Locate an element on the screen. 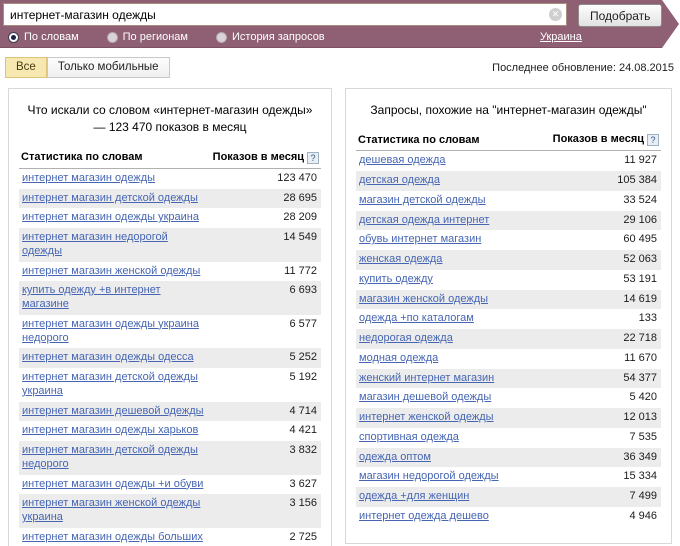 The width and height of the screenshot is (680, 546). keyword-link: интернет магазин детской одежды украина is located at coordinates (110, 384).